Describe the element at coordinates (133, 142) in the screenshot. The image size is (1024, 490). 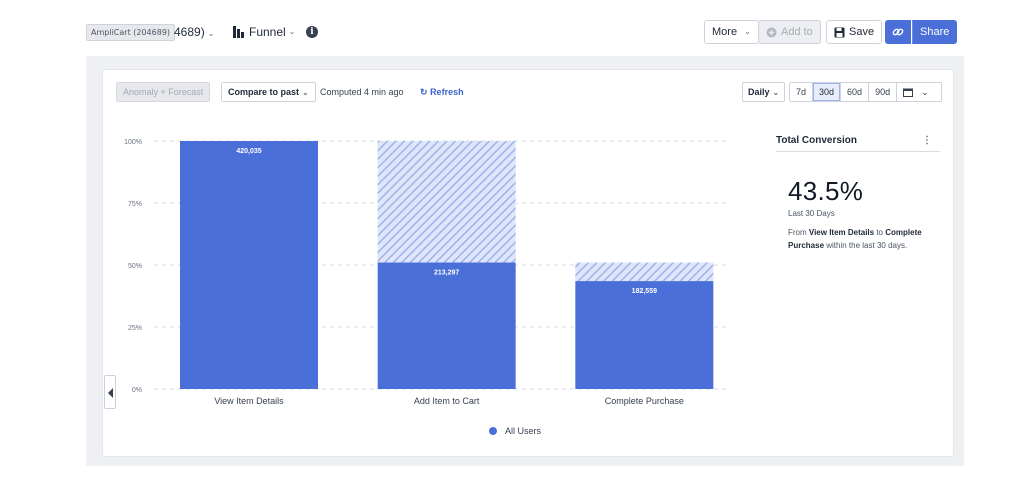
I see `y-tick-label: 100%` at that location.